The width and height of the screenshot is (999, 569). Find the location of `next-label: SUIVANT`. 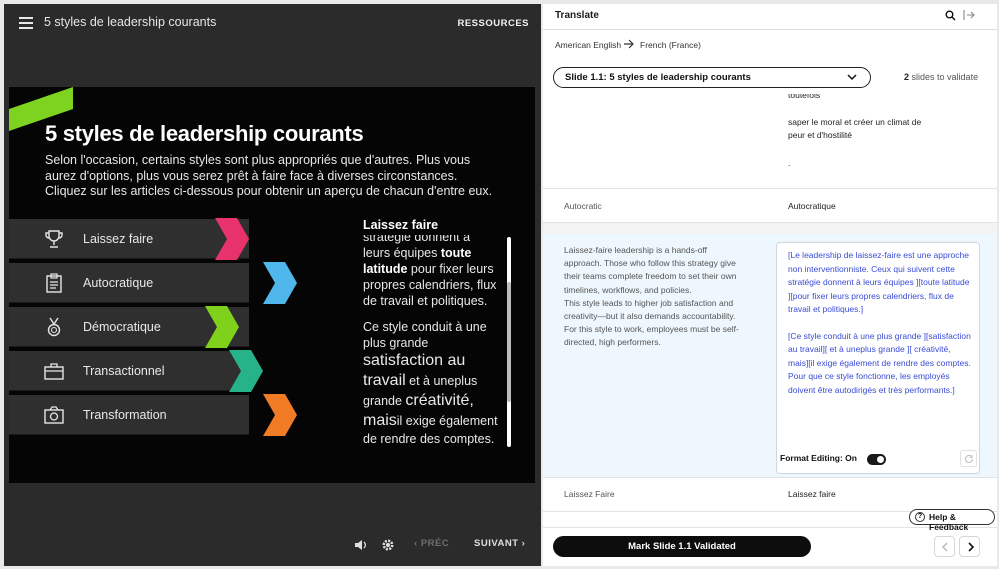

next-label: SUIVANT is located at coordinates (496, 543).